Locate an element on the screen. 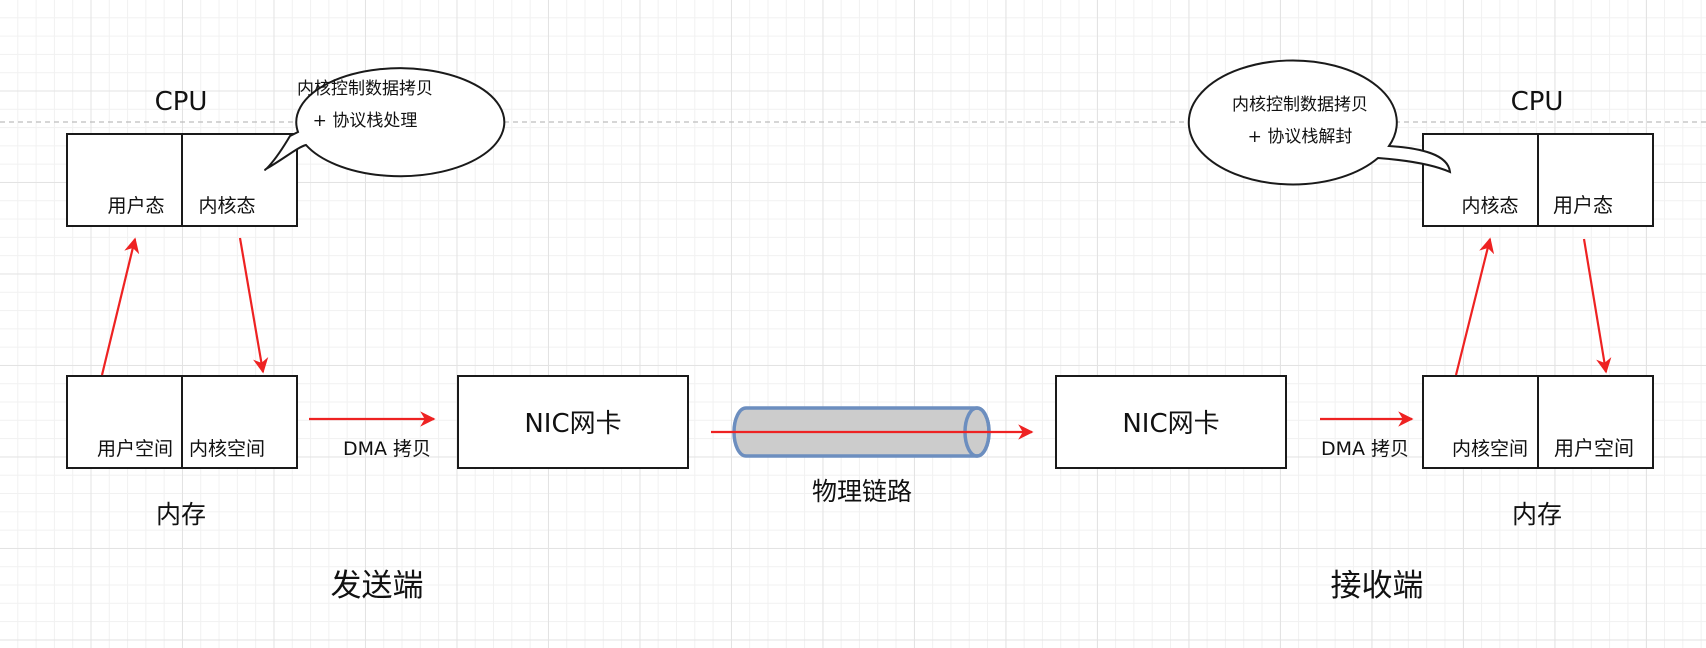 The width and height of the screenshot is (1706, 648). sender-title: 发送端 is located at coordinates (377, 586).